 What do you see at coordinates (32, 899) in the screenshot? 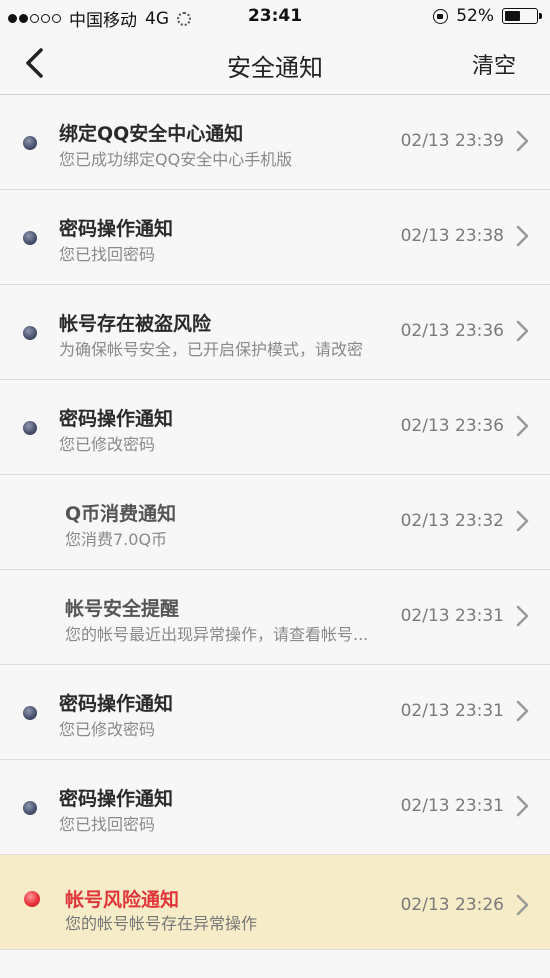
I see `alert-indicator-icon` at bounding box center [32, 899].